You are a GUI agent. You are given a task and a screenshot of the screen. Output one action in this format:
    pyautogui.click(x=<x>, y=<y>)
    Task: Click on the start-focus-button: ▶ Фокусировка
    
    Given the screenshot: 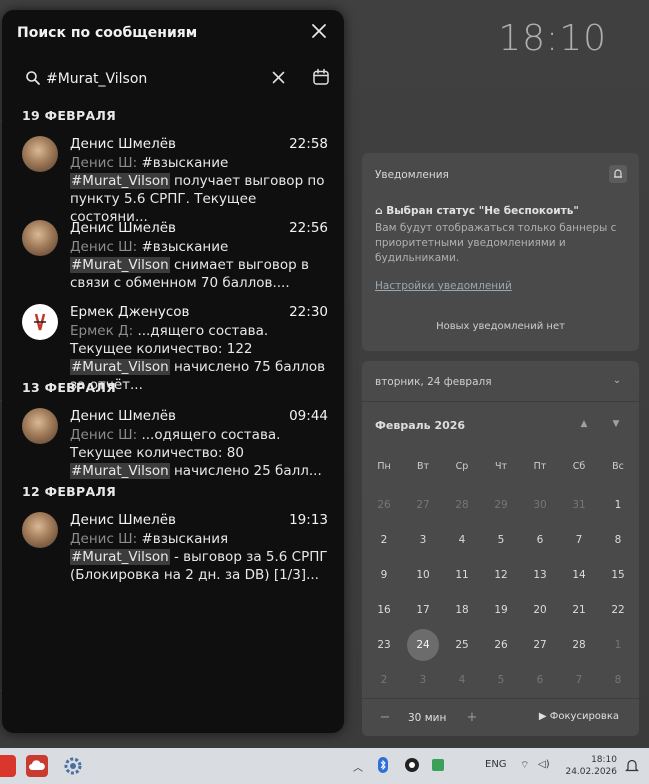 What is the action you would take?
    pyautogui.click(x=579, y=716)
    